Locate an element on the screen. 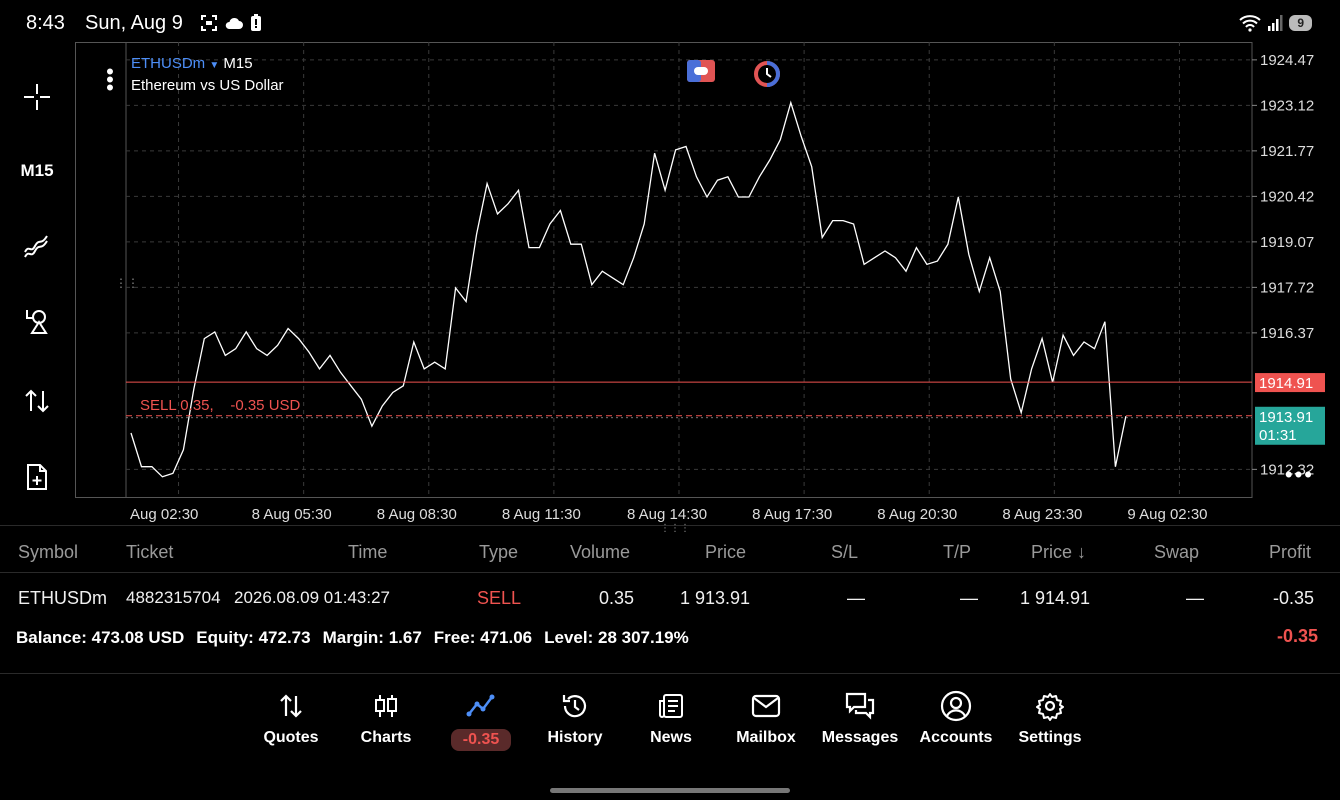 The height and width of the screenshot is (800, 1340). free-label: Free: is located at coordinates (454, 637).